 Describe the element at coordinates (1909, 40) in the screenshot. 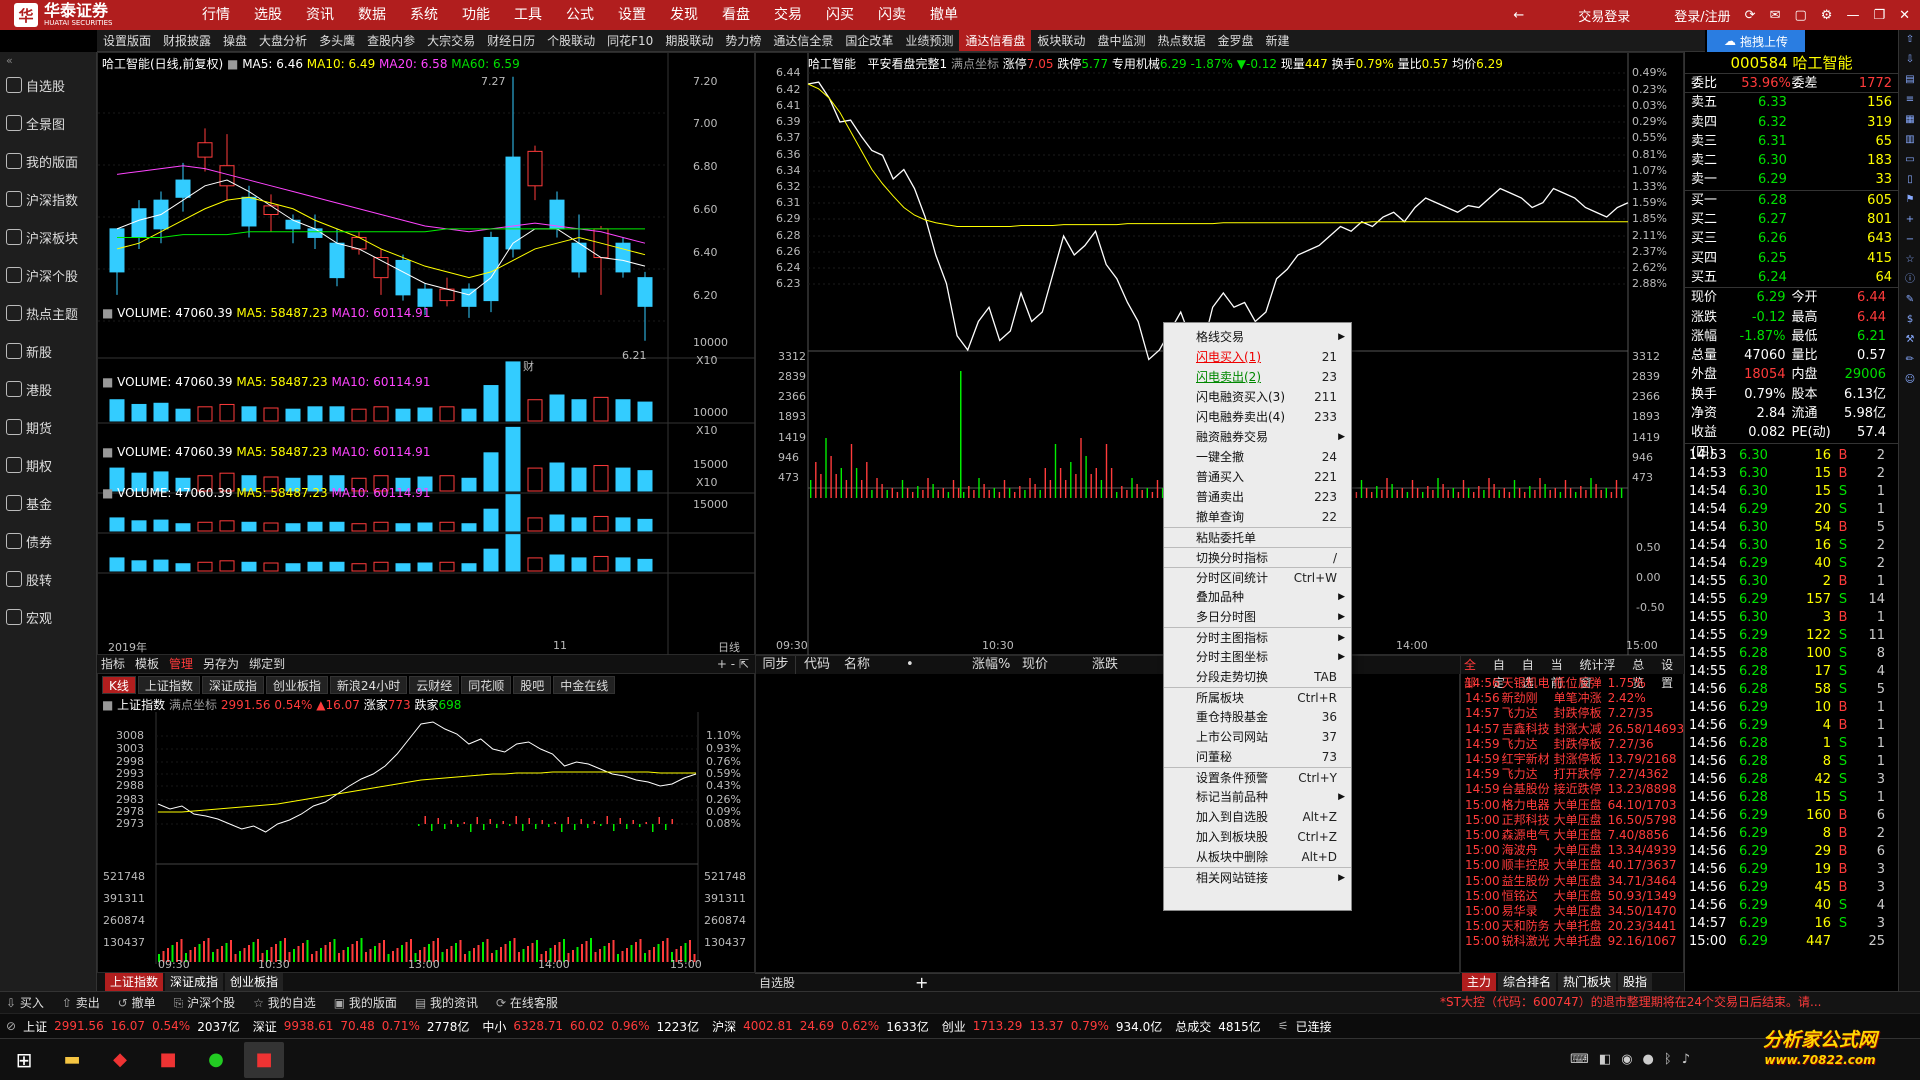

I see `up-icon: ⇧` at that location.